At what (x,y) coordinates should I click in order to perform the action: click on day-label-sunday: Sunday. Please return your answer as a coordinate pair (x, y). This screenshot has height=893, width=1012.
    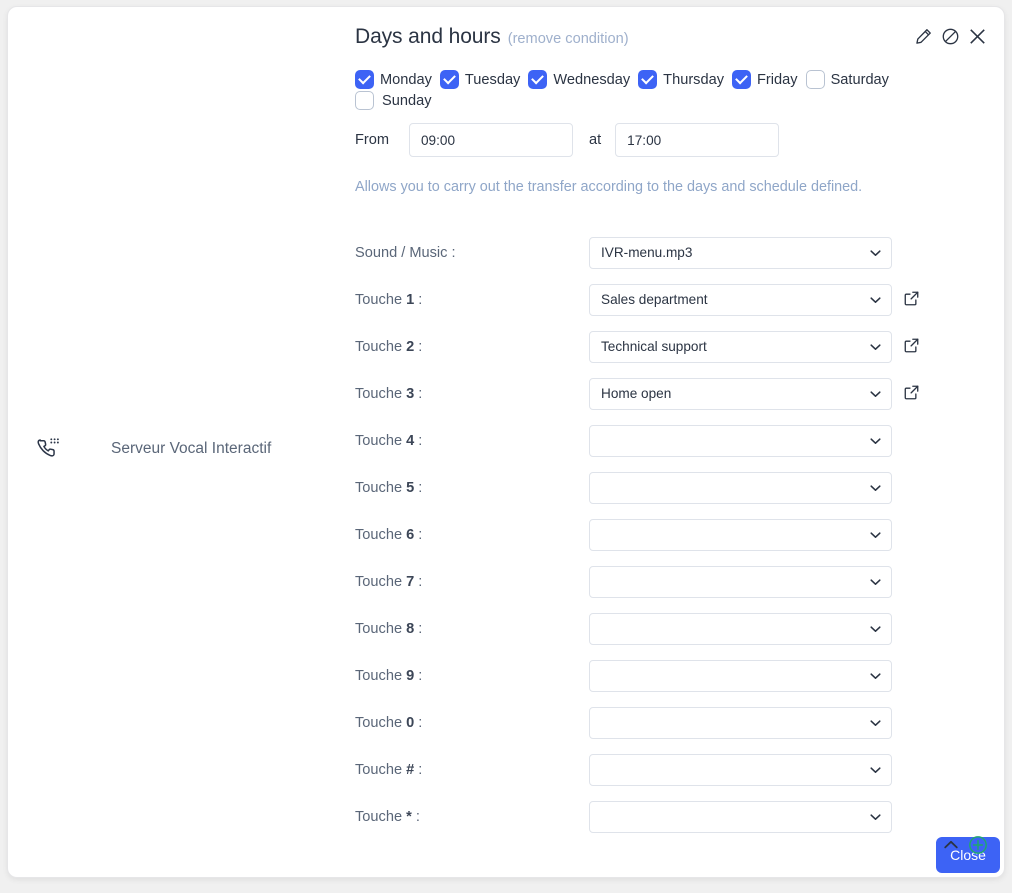
    Looking at the image, I should click on (407, 100).